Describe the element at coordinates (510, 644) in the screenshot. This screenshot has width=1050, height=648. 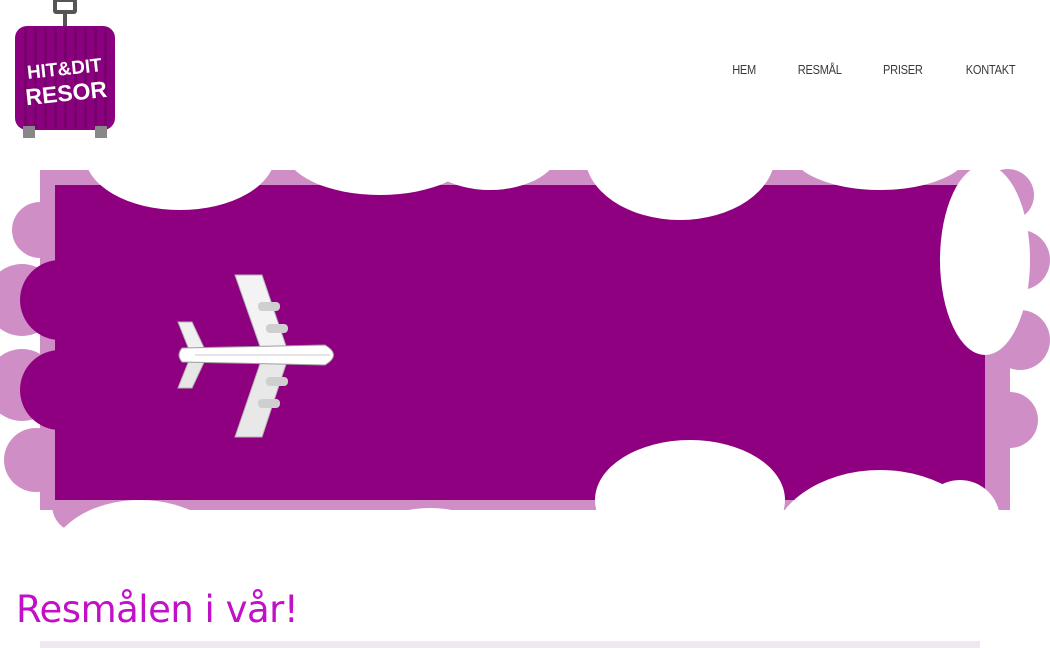
I see `content-strip` at that location.